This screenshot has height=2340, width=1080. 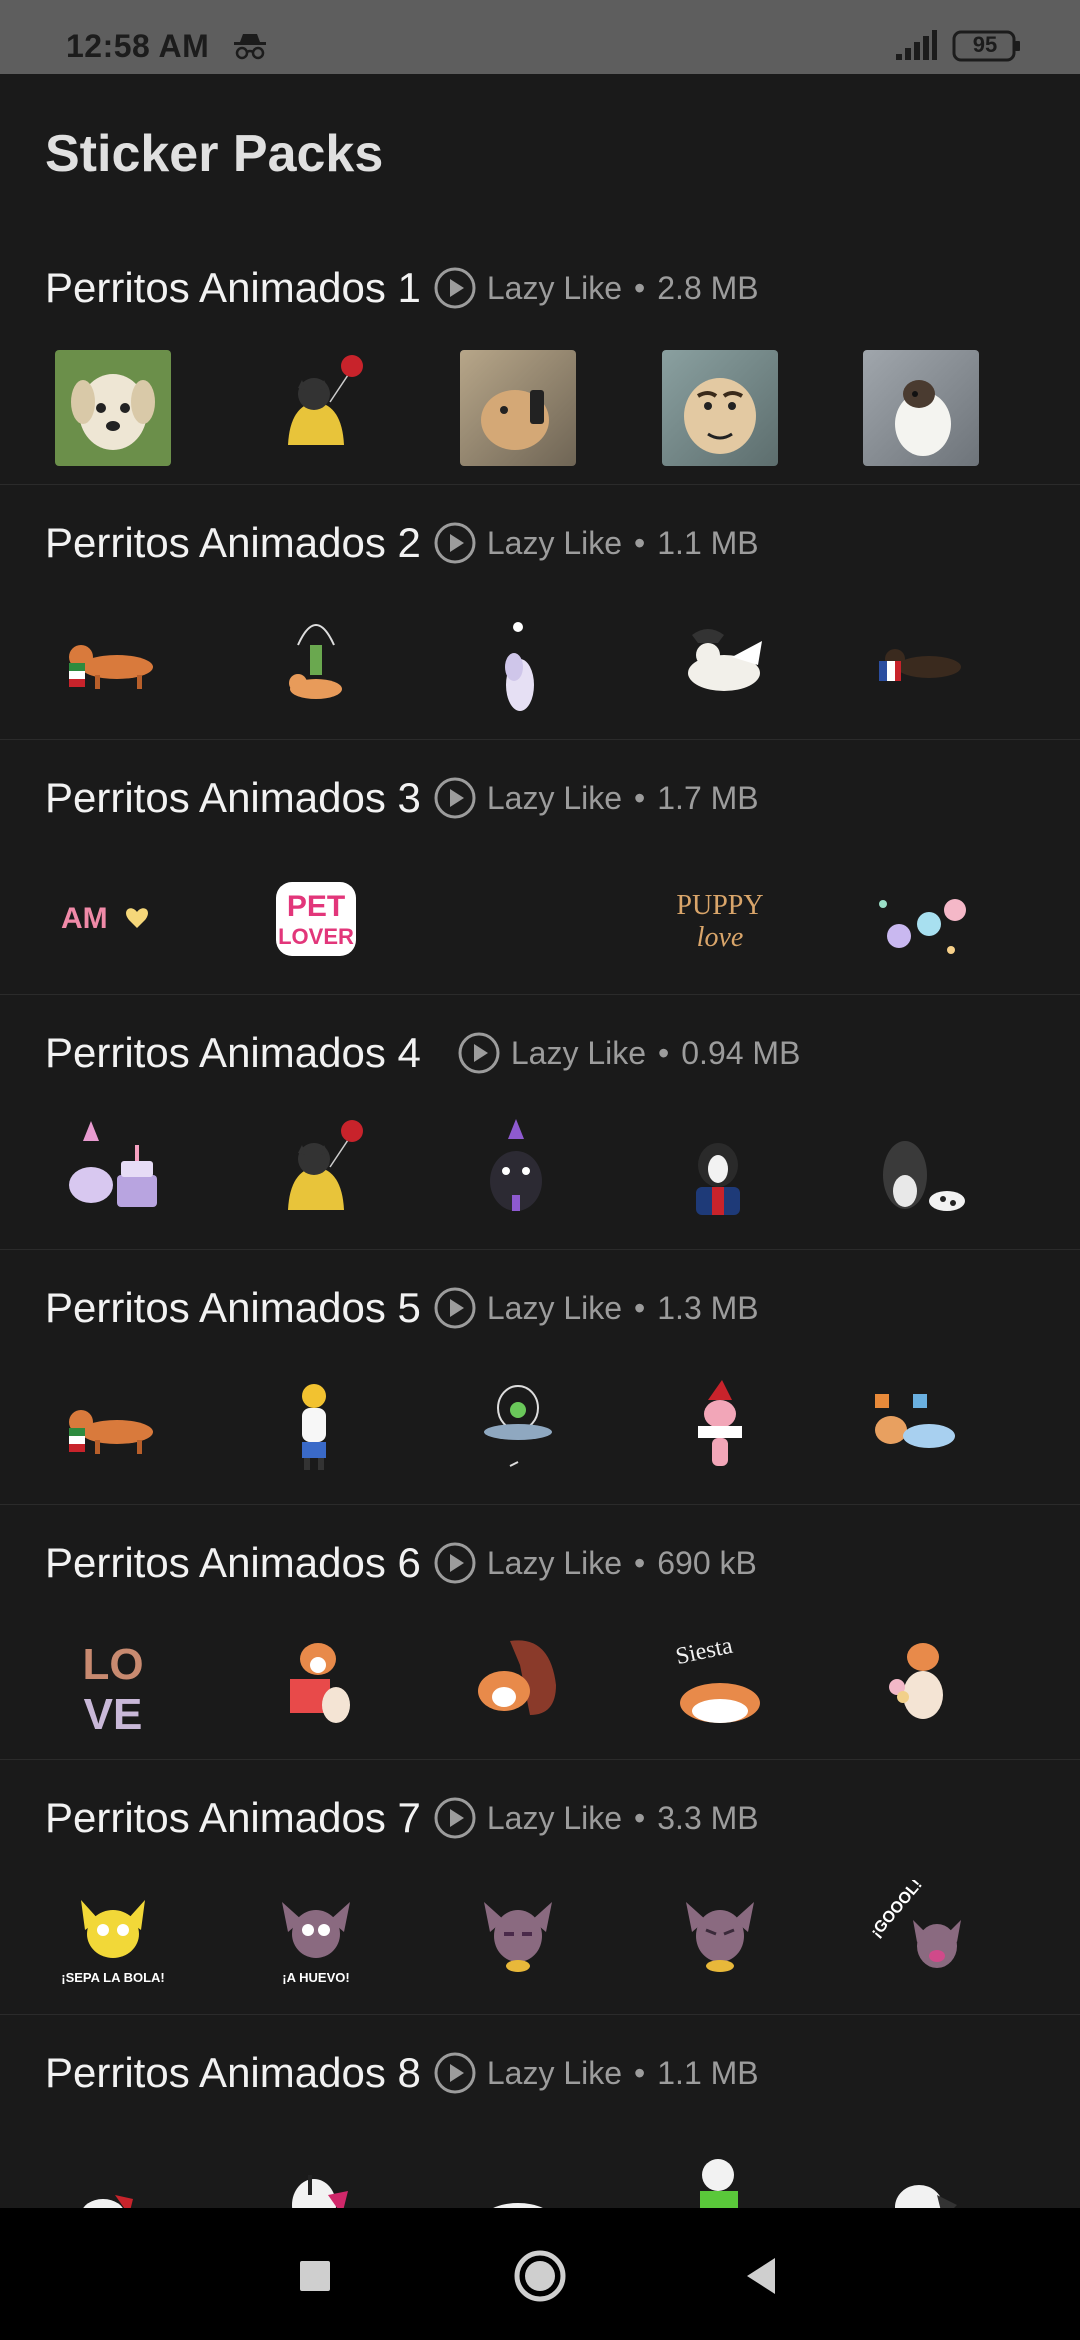 What do you see at coordinates (540, 37) in the screenshot?
I see `status-bar: 12:58 AM 95` at bounding box center [540, 37].